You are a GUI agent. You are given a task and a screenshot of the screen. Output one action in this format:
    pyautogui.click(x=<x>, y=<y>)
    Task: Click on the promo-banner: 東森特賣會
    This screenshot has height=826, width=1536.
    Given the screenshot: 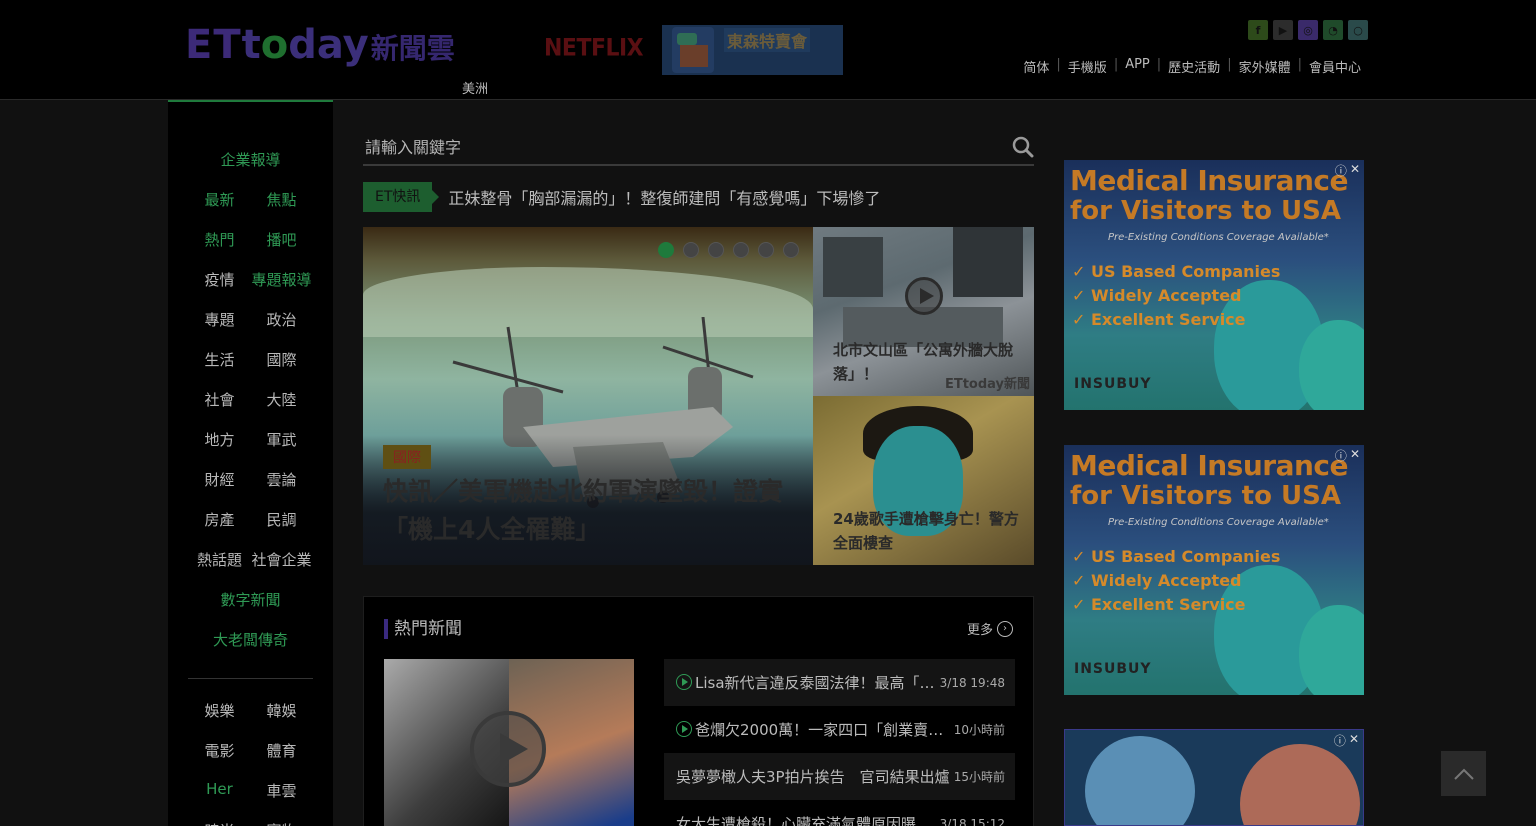 What is the action you would take?
    pyautogui.click(x=752, y=50)
    